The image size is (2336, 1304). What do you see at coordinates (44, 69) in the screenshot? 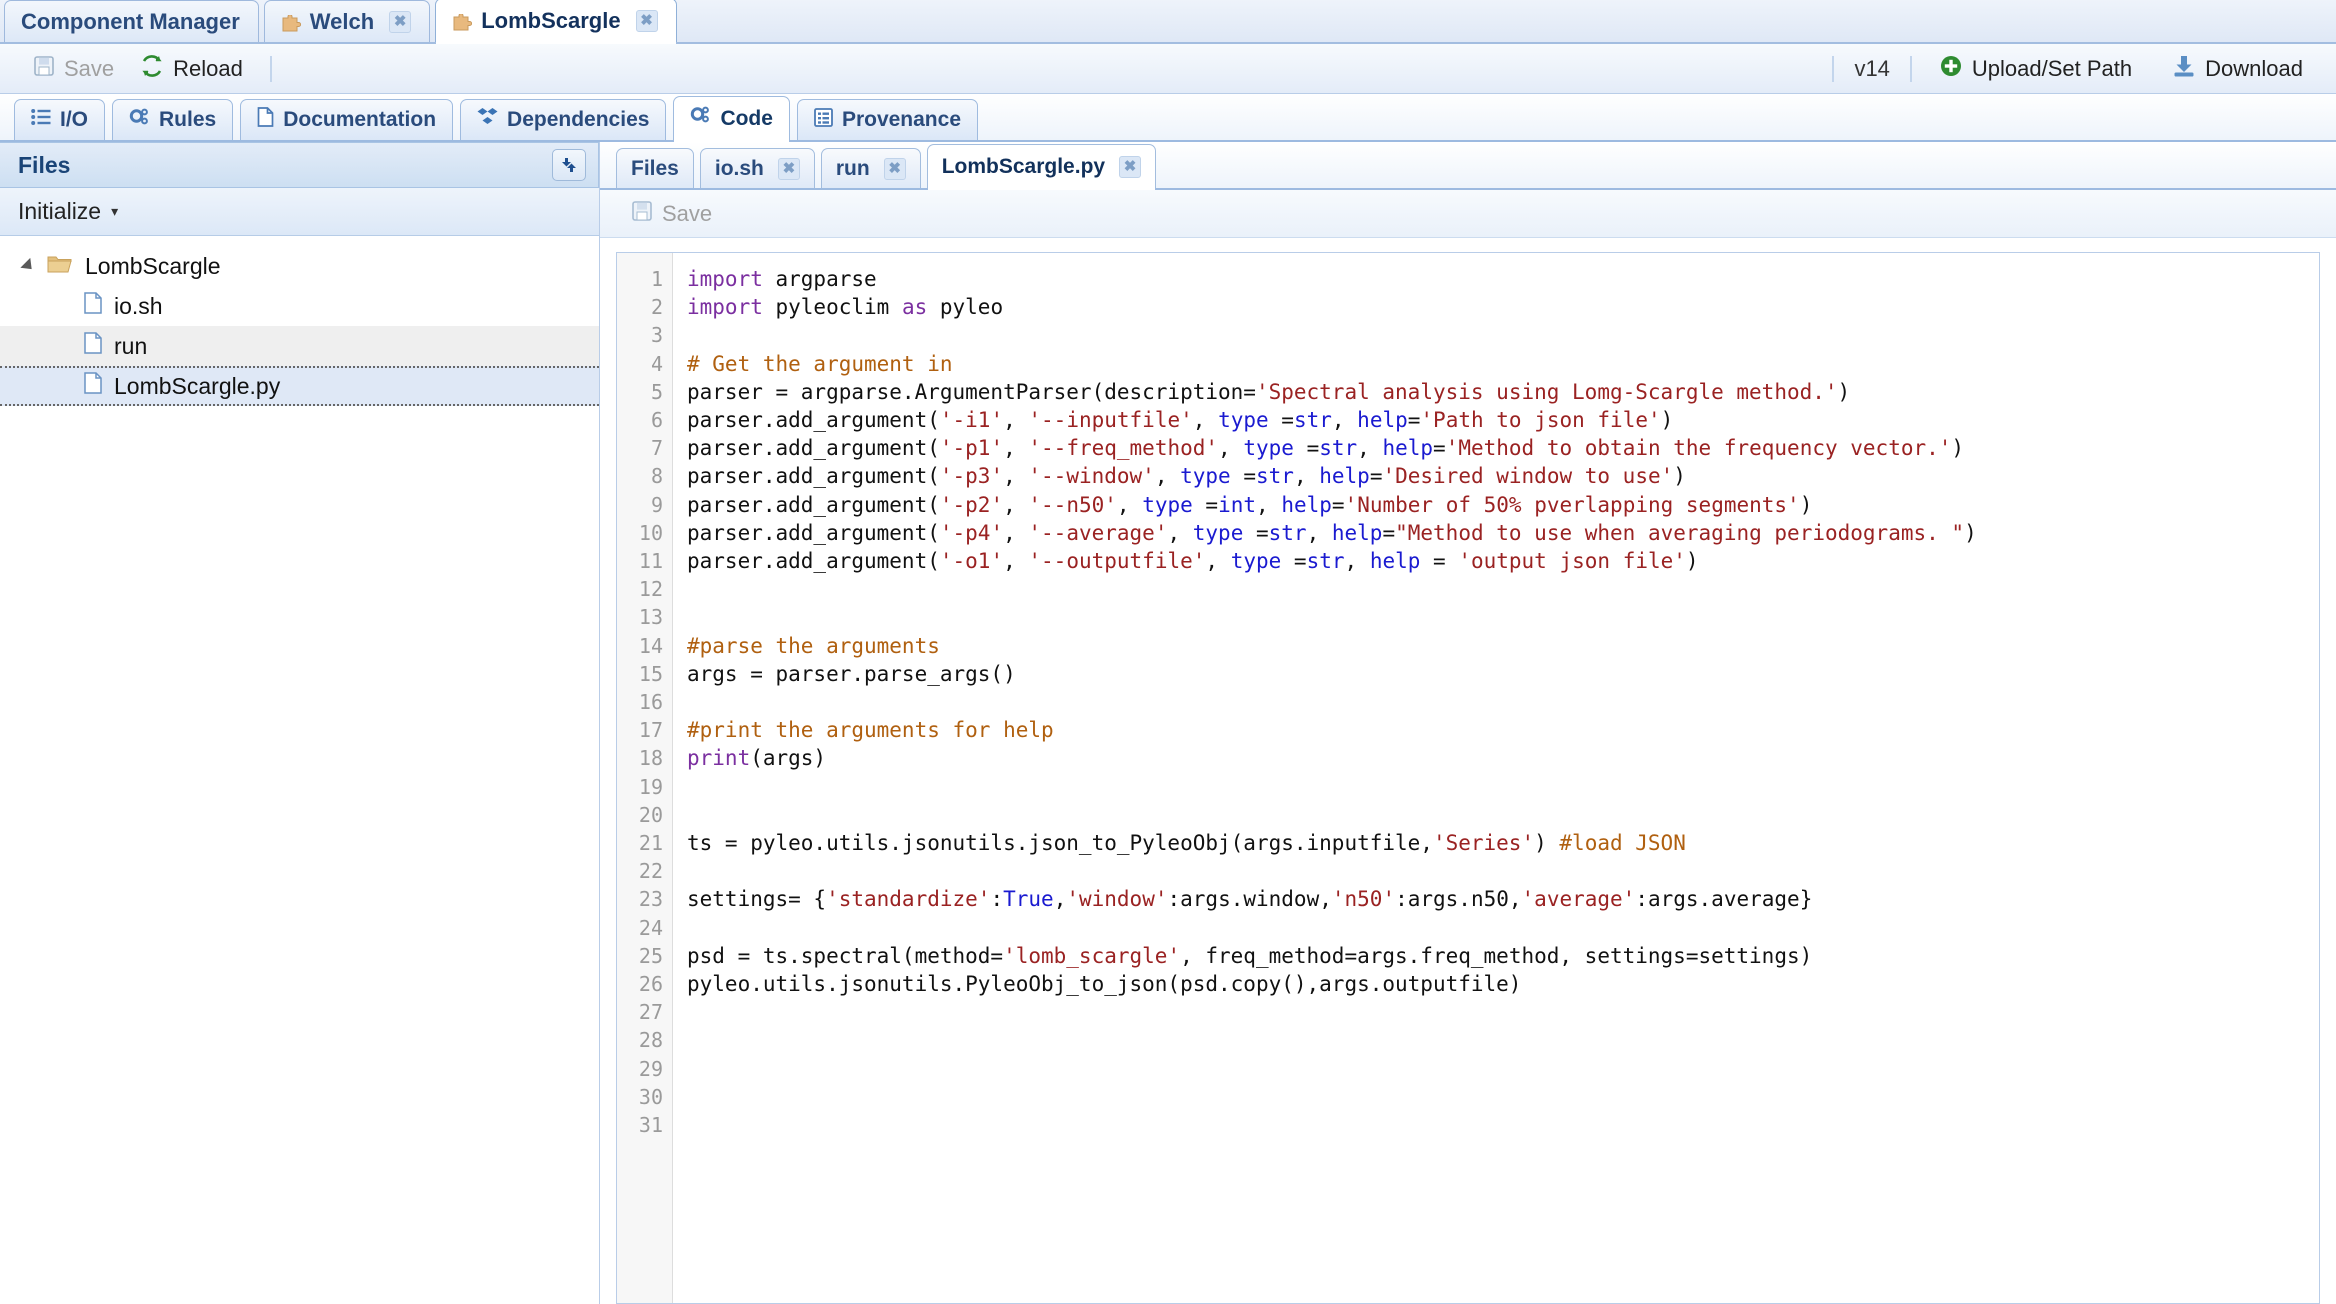
I see `floppy-disk-icon` at bounding box center [44, 69].